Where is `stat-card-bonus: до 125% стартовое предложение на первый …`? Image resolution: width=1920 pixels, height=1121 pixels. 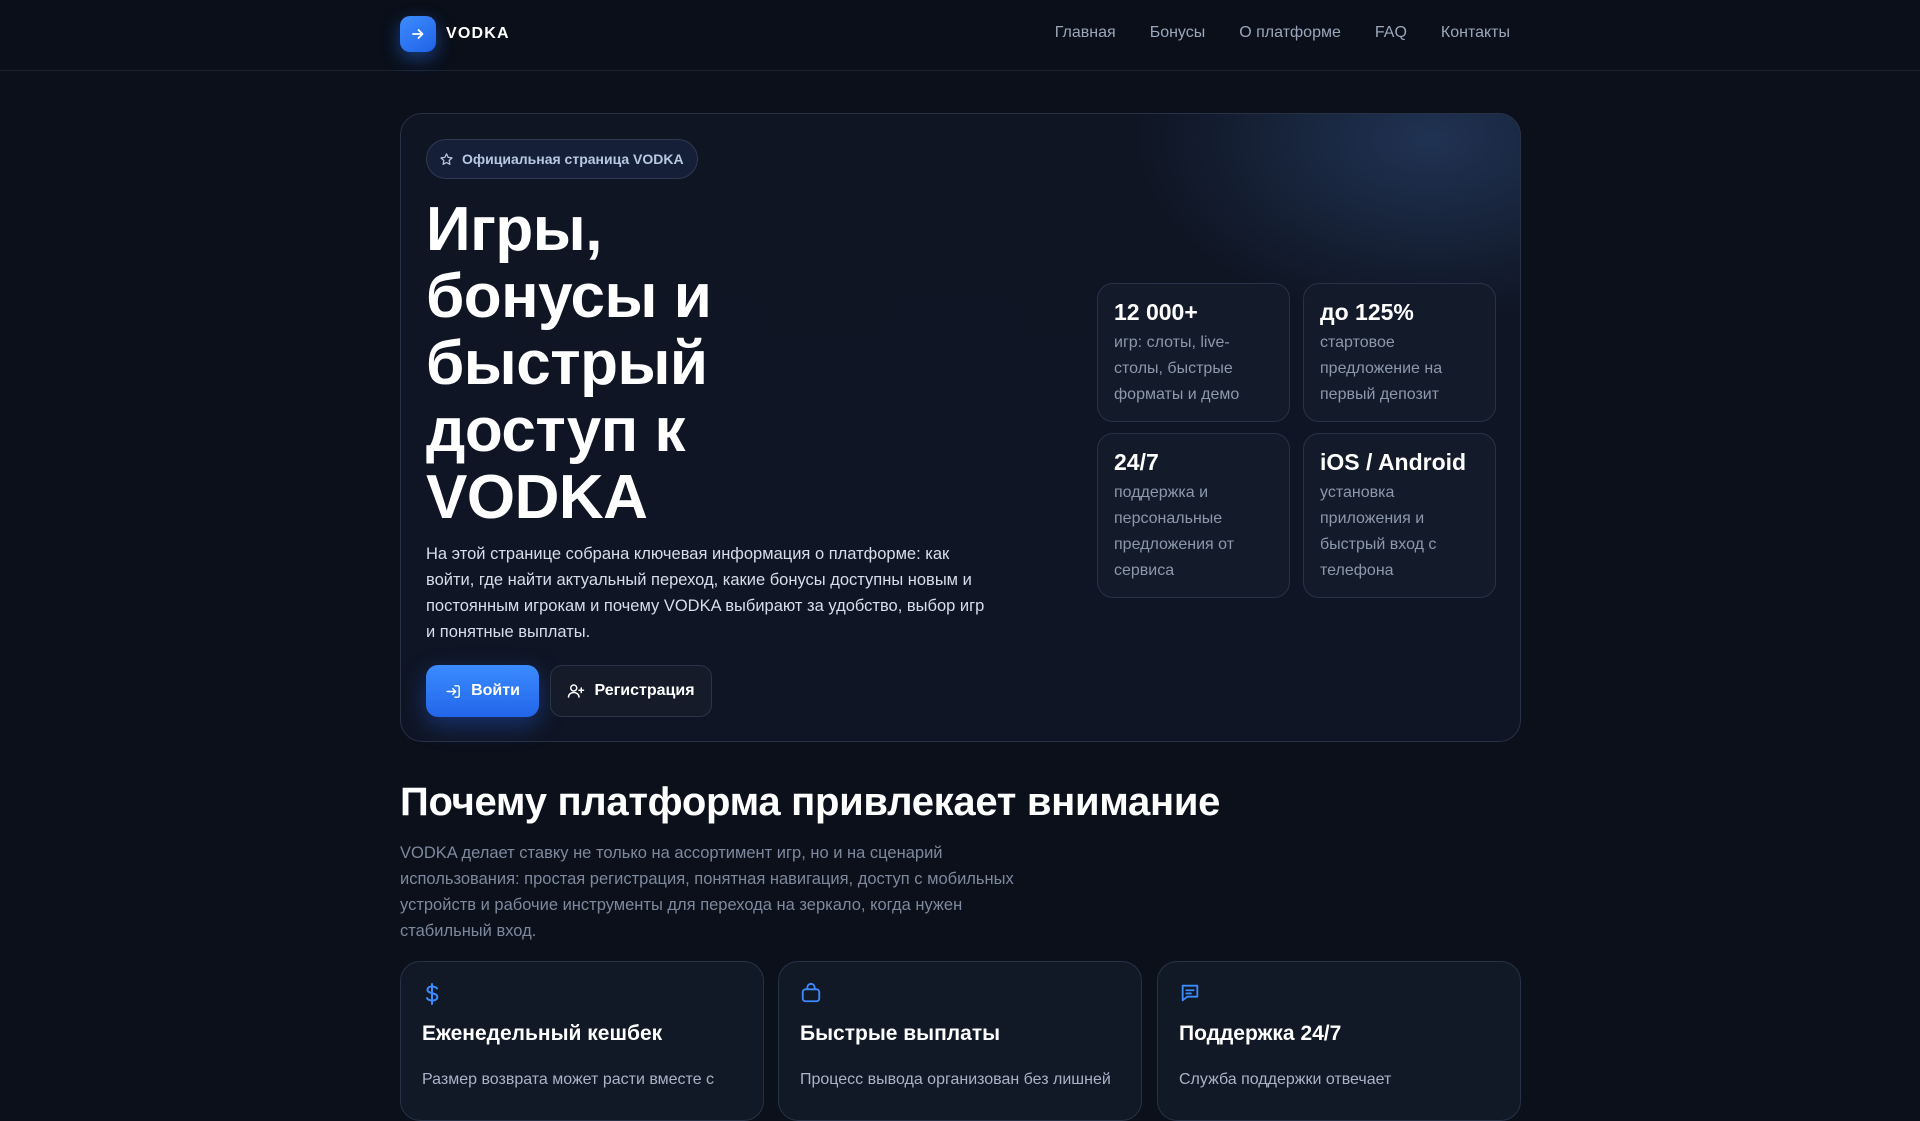 stat-card-bonus: до 125% стартовое предложение на первый … is located at coordinates (1399, 352).